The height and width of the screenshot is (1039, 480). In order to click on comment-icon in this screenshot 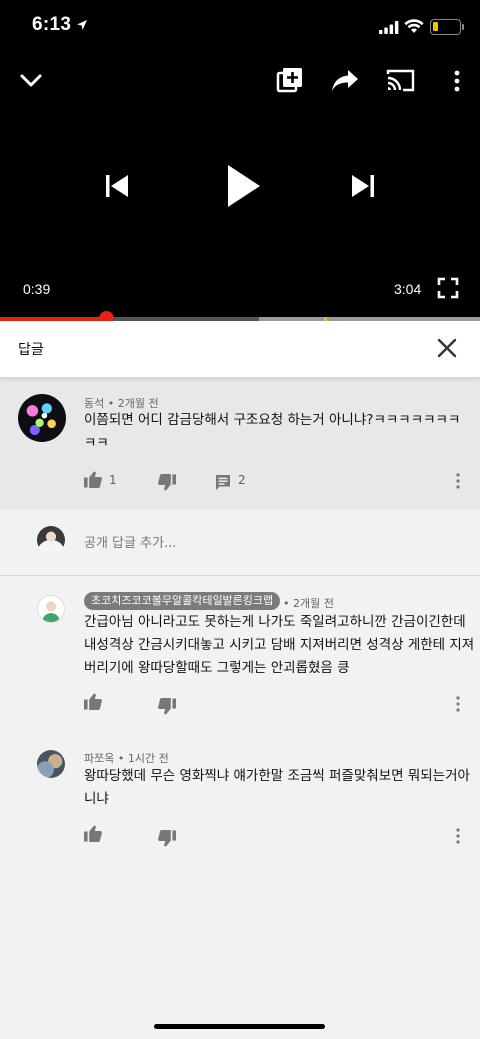, I will do `click(223, 482)`.